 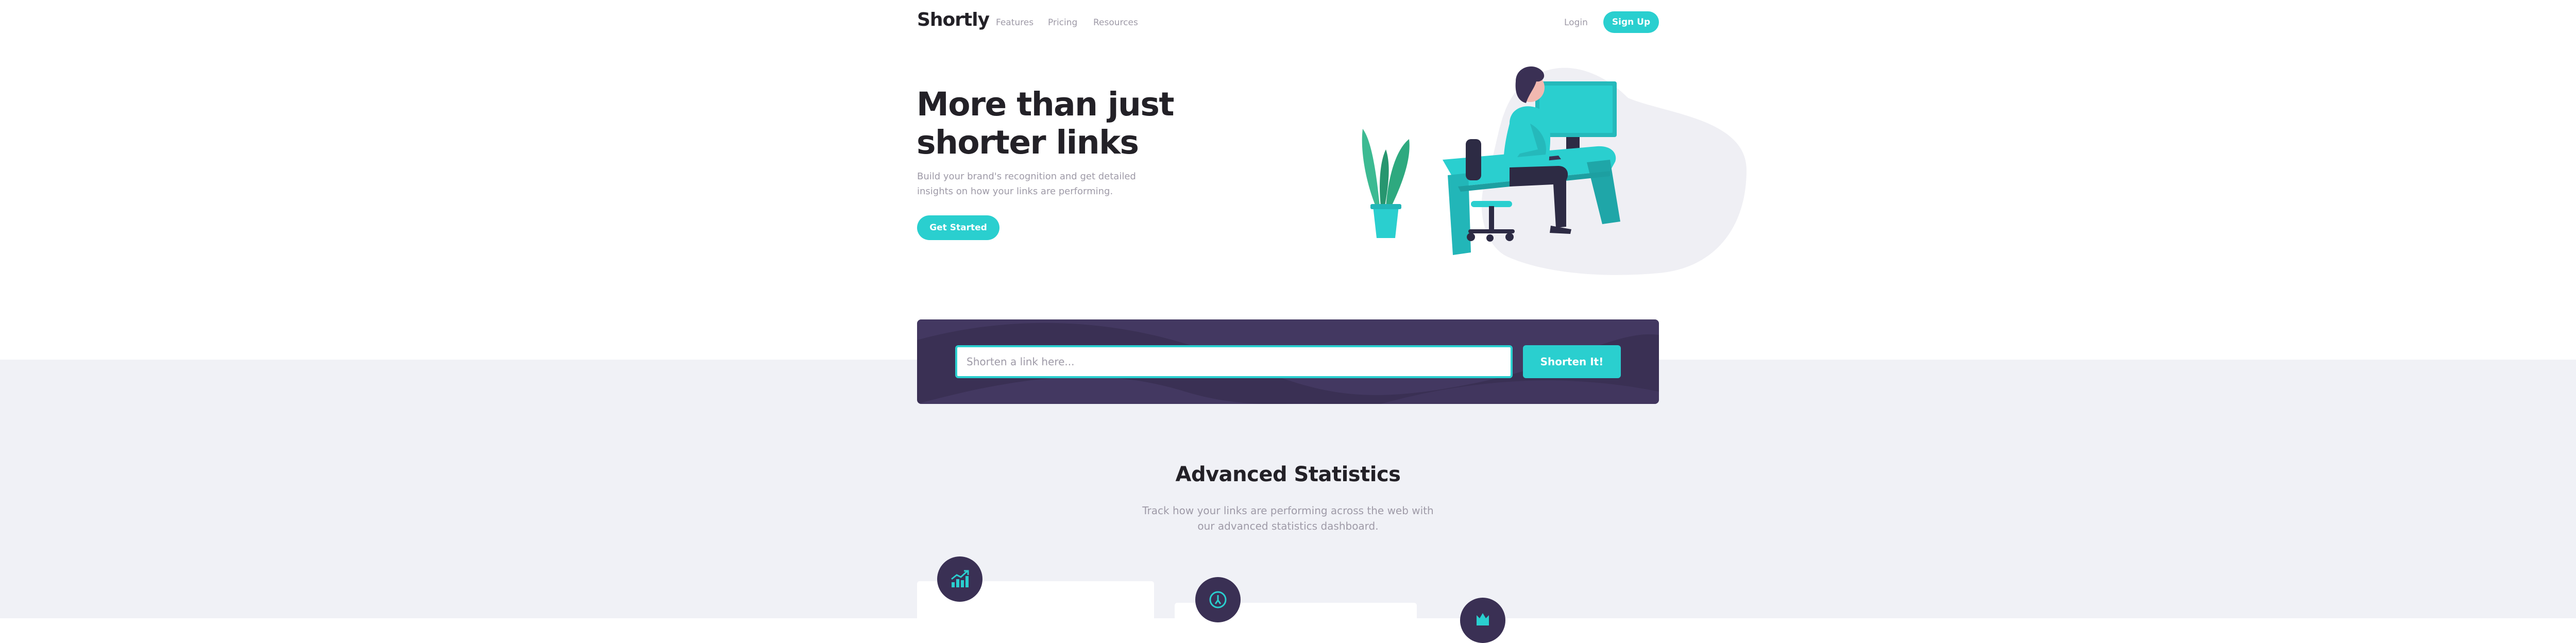 I want to click on login-link: Login, so click(x=1576, y=23).